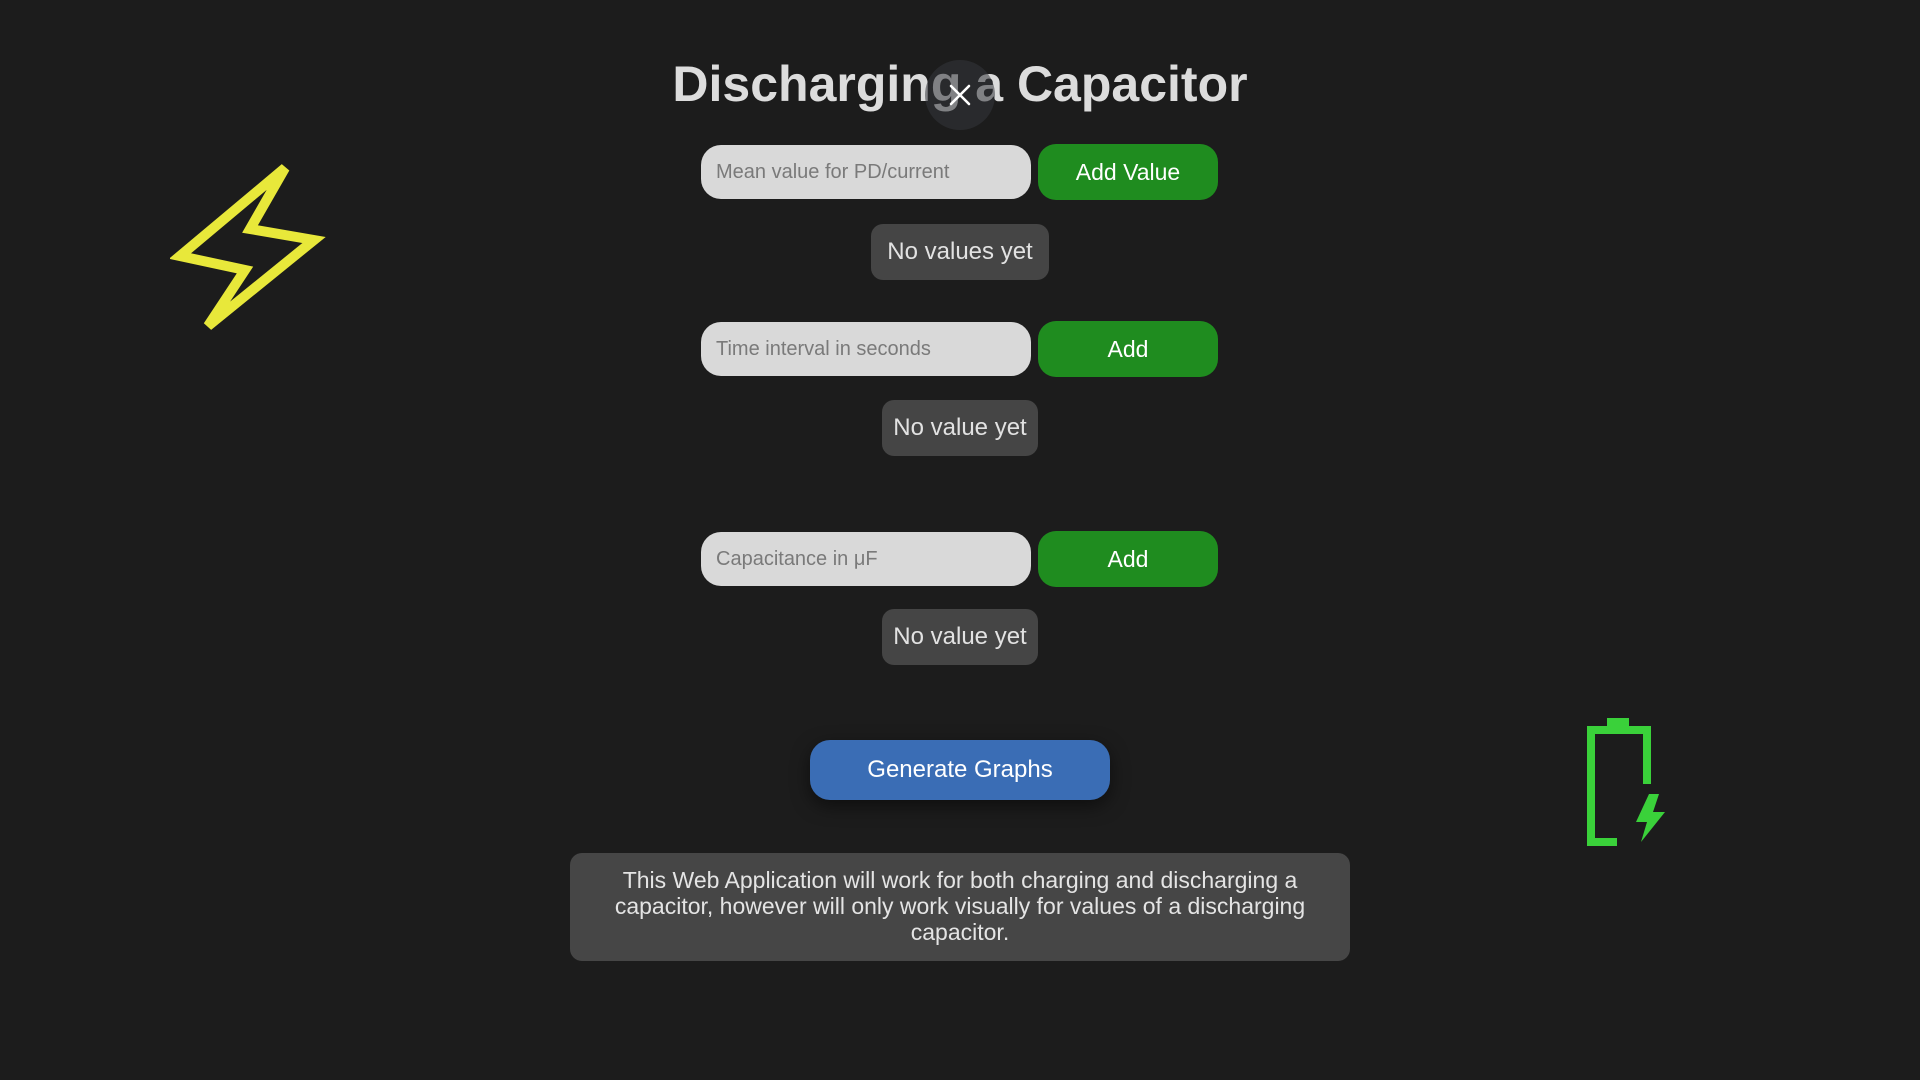 The width and height of the screenshot is (1920, 1080). Describe the element at coordinates (248, 247) in the screenshot. I see `lightning-bolt-icon` at that location.